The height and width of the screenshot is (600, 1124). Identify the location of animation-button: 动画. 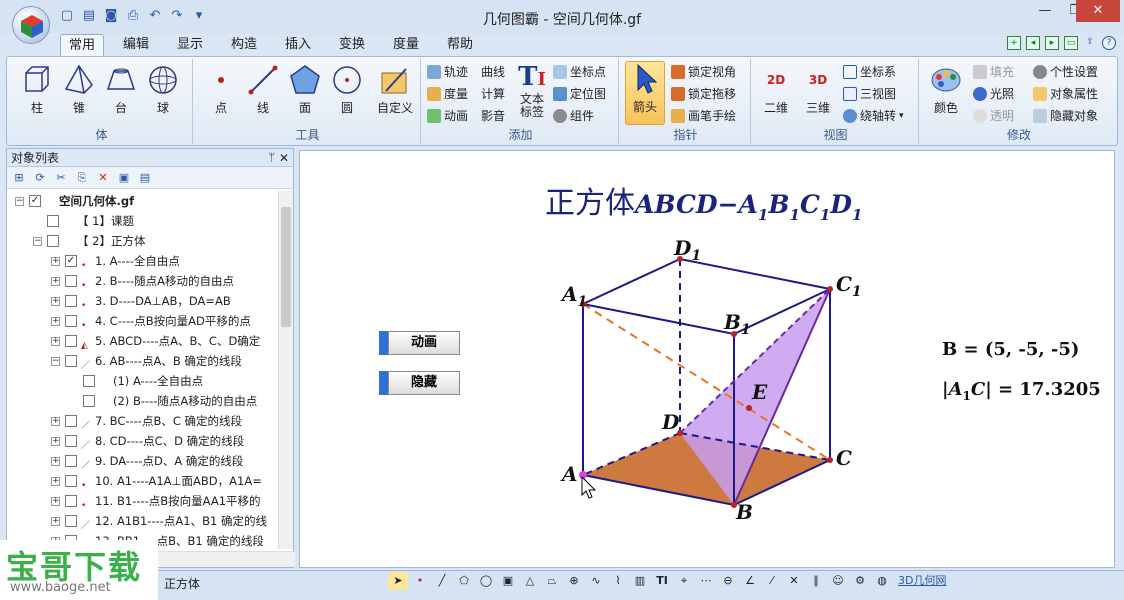
(447, 115).